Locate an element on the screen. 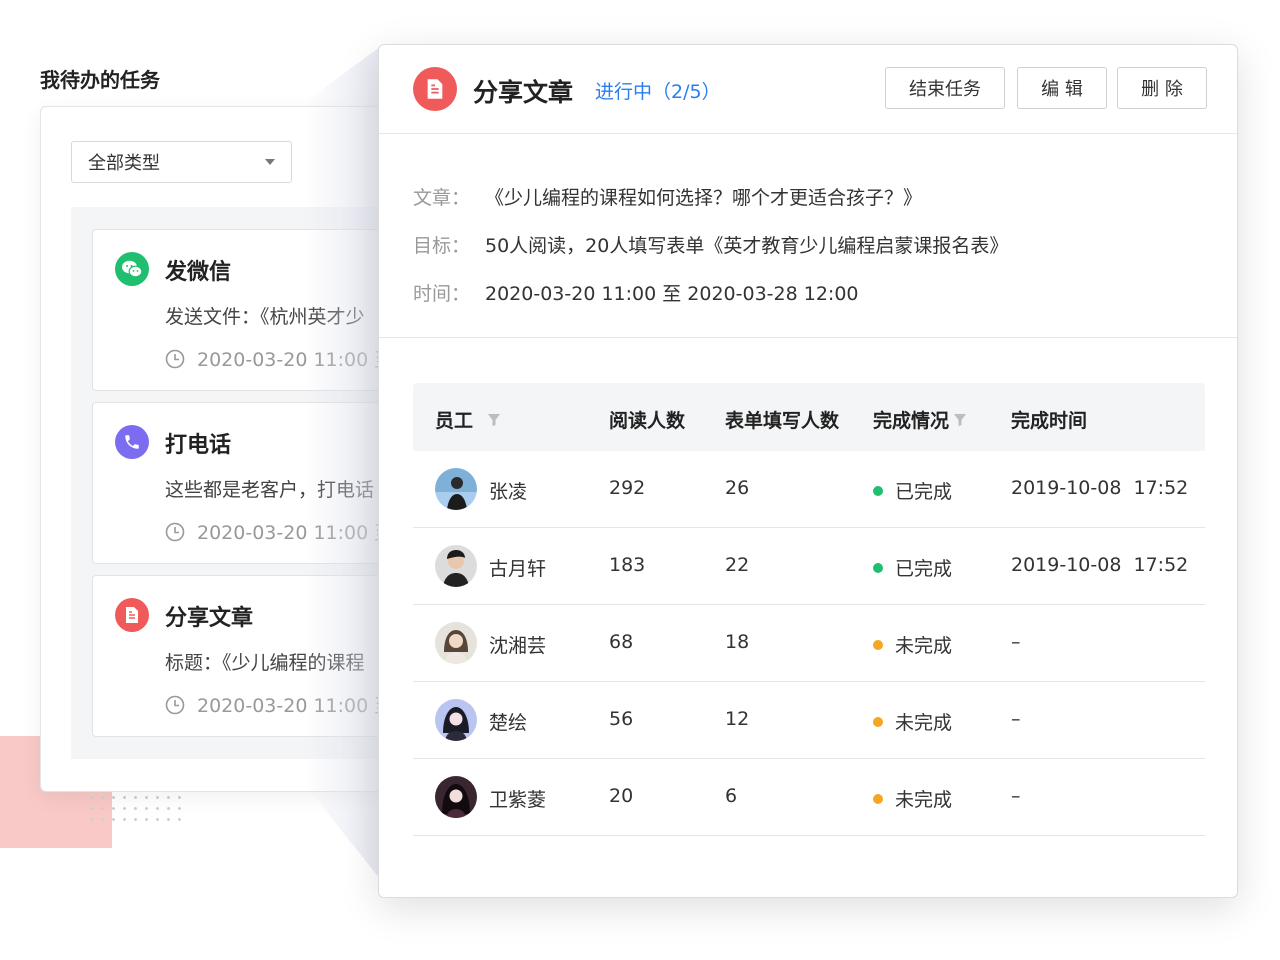 This screenshot has width=1280, height=960. read-count: 183 is located at coordinates (627, 565).